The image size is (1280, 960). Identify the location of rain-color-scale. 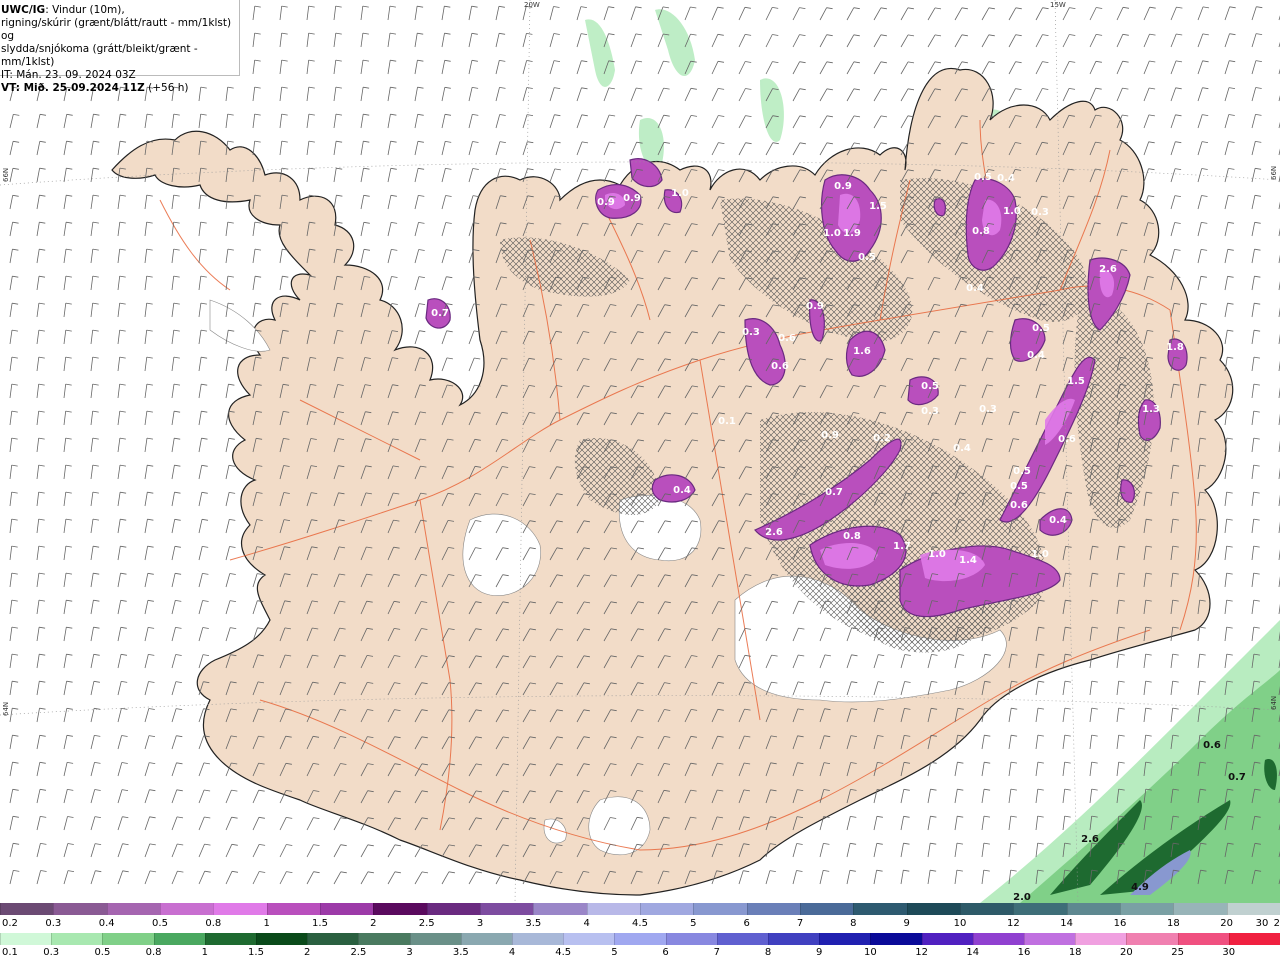
(640, 939).